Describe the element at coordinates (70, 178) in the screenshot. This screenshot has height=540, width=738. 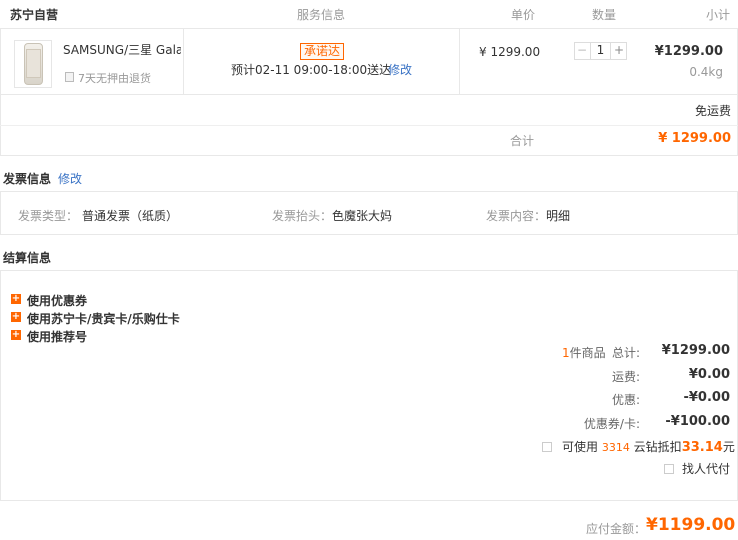
I see `invoice-edit-link: 修改` at that location.